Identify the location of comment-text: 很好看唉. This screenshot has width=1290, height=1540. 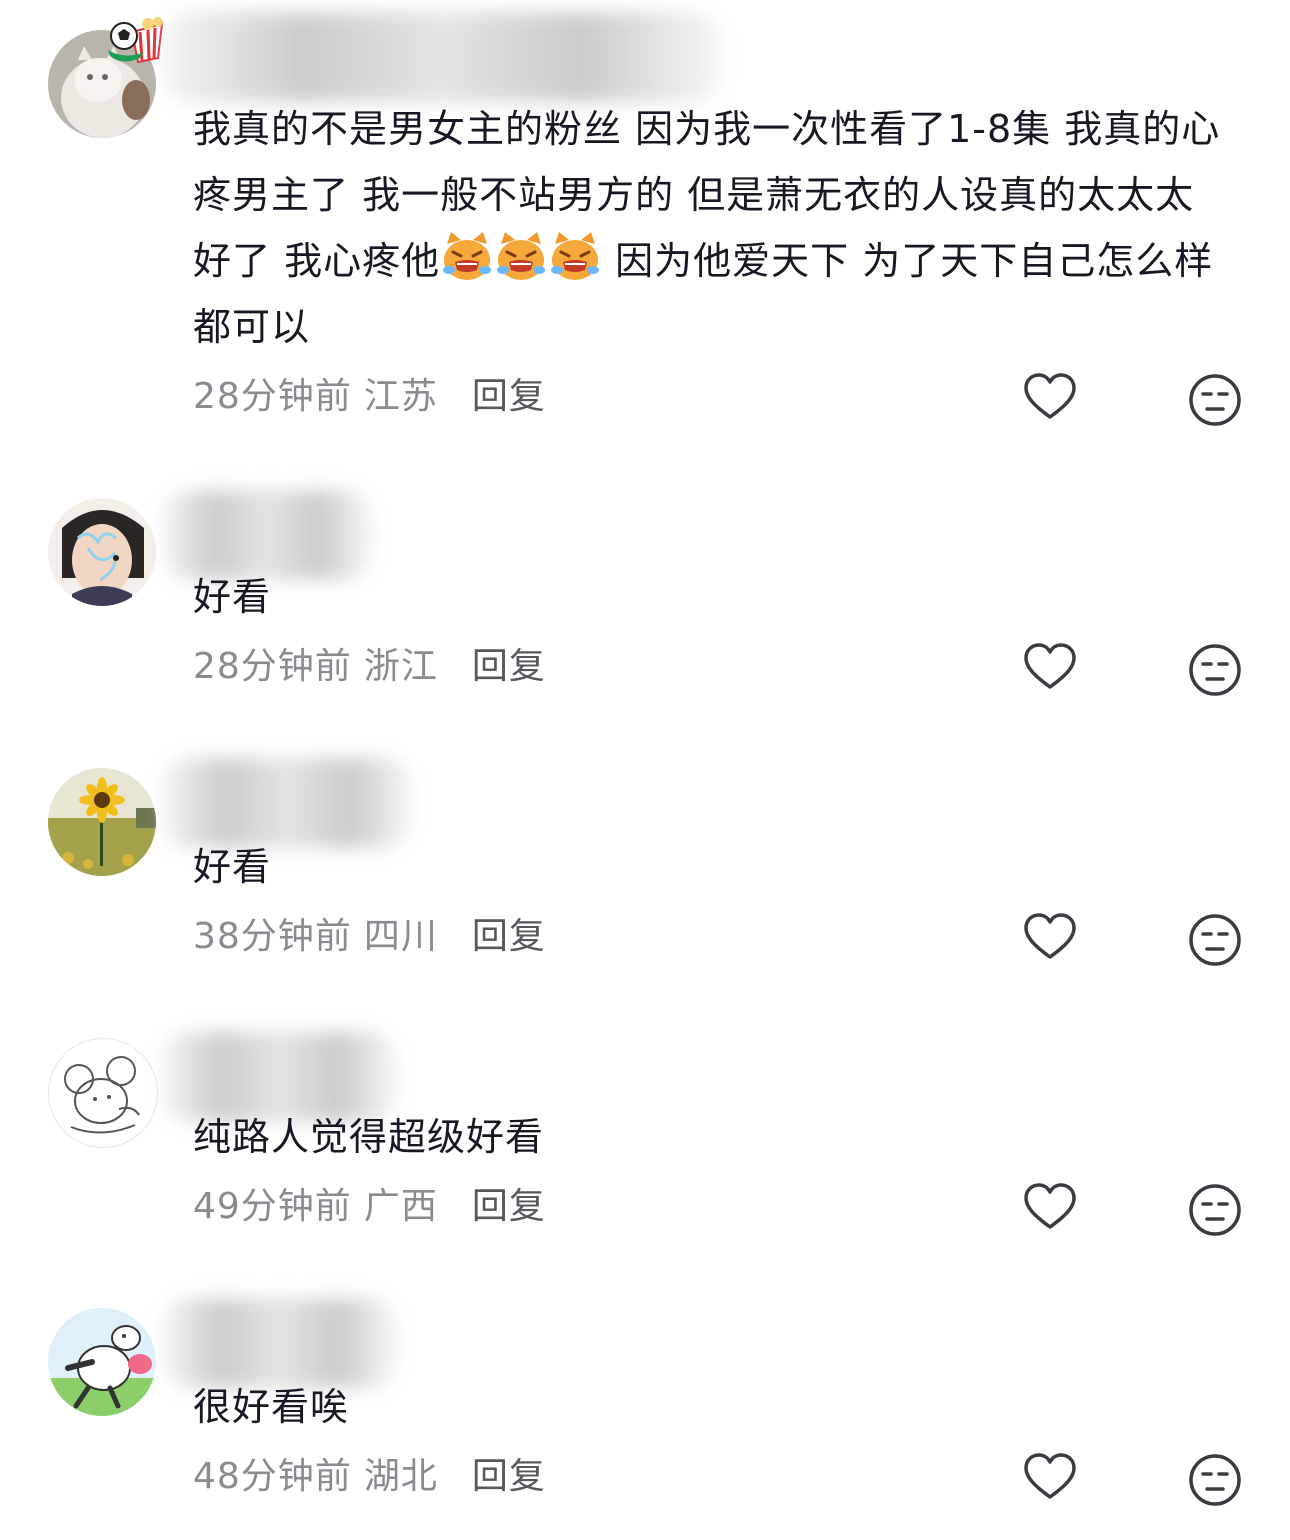
(271, 1407).